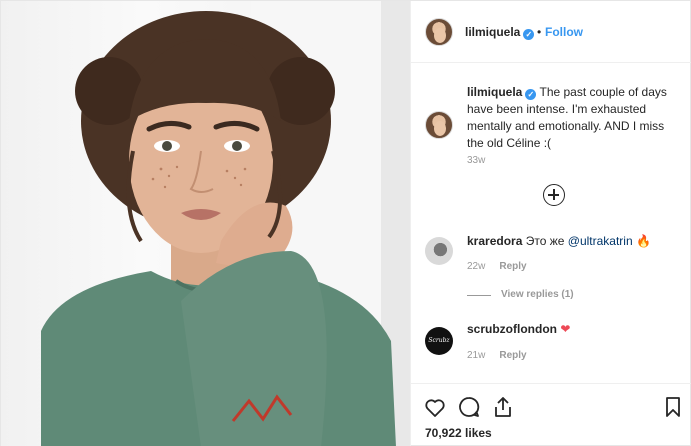 The image size is (691, 446). Describe the element at coordinates (643, 241) in the screenshot. I see `fire-emoji: 🔥` at that location.